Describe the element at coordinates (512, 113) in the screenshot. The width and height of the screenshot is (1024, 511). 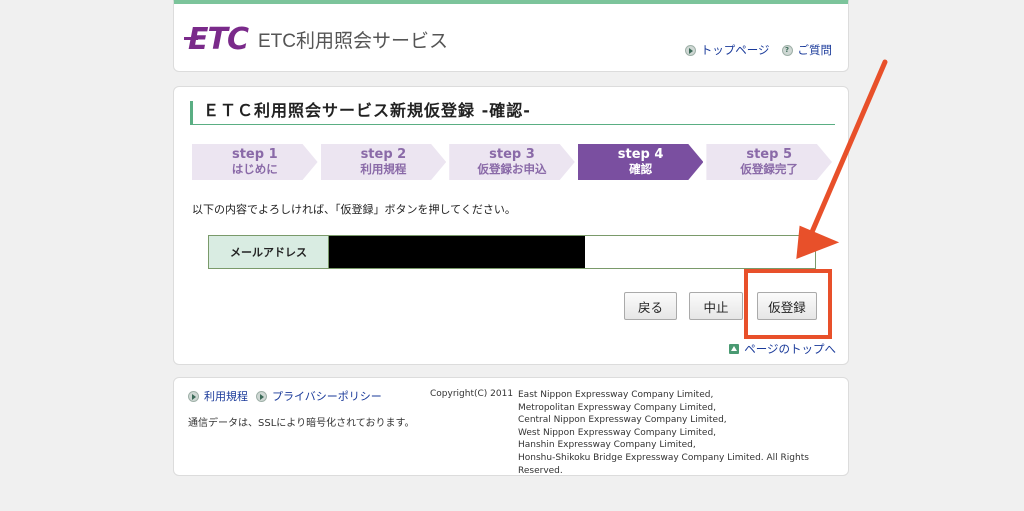
I see `page-title: ＥＴＣ利用照会サービス新規仮登録 -確認-` at that location.